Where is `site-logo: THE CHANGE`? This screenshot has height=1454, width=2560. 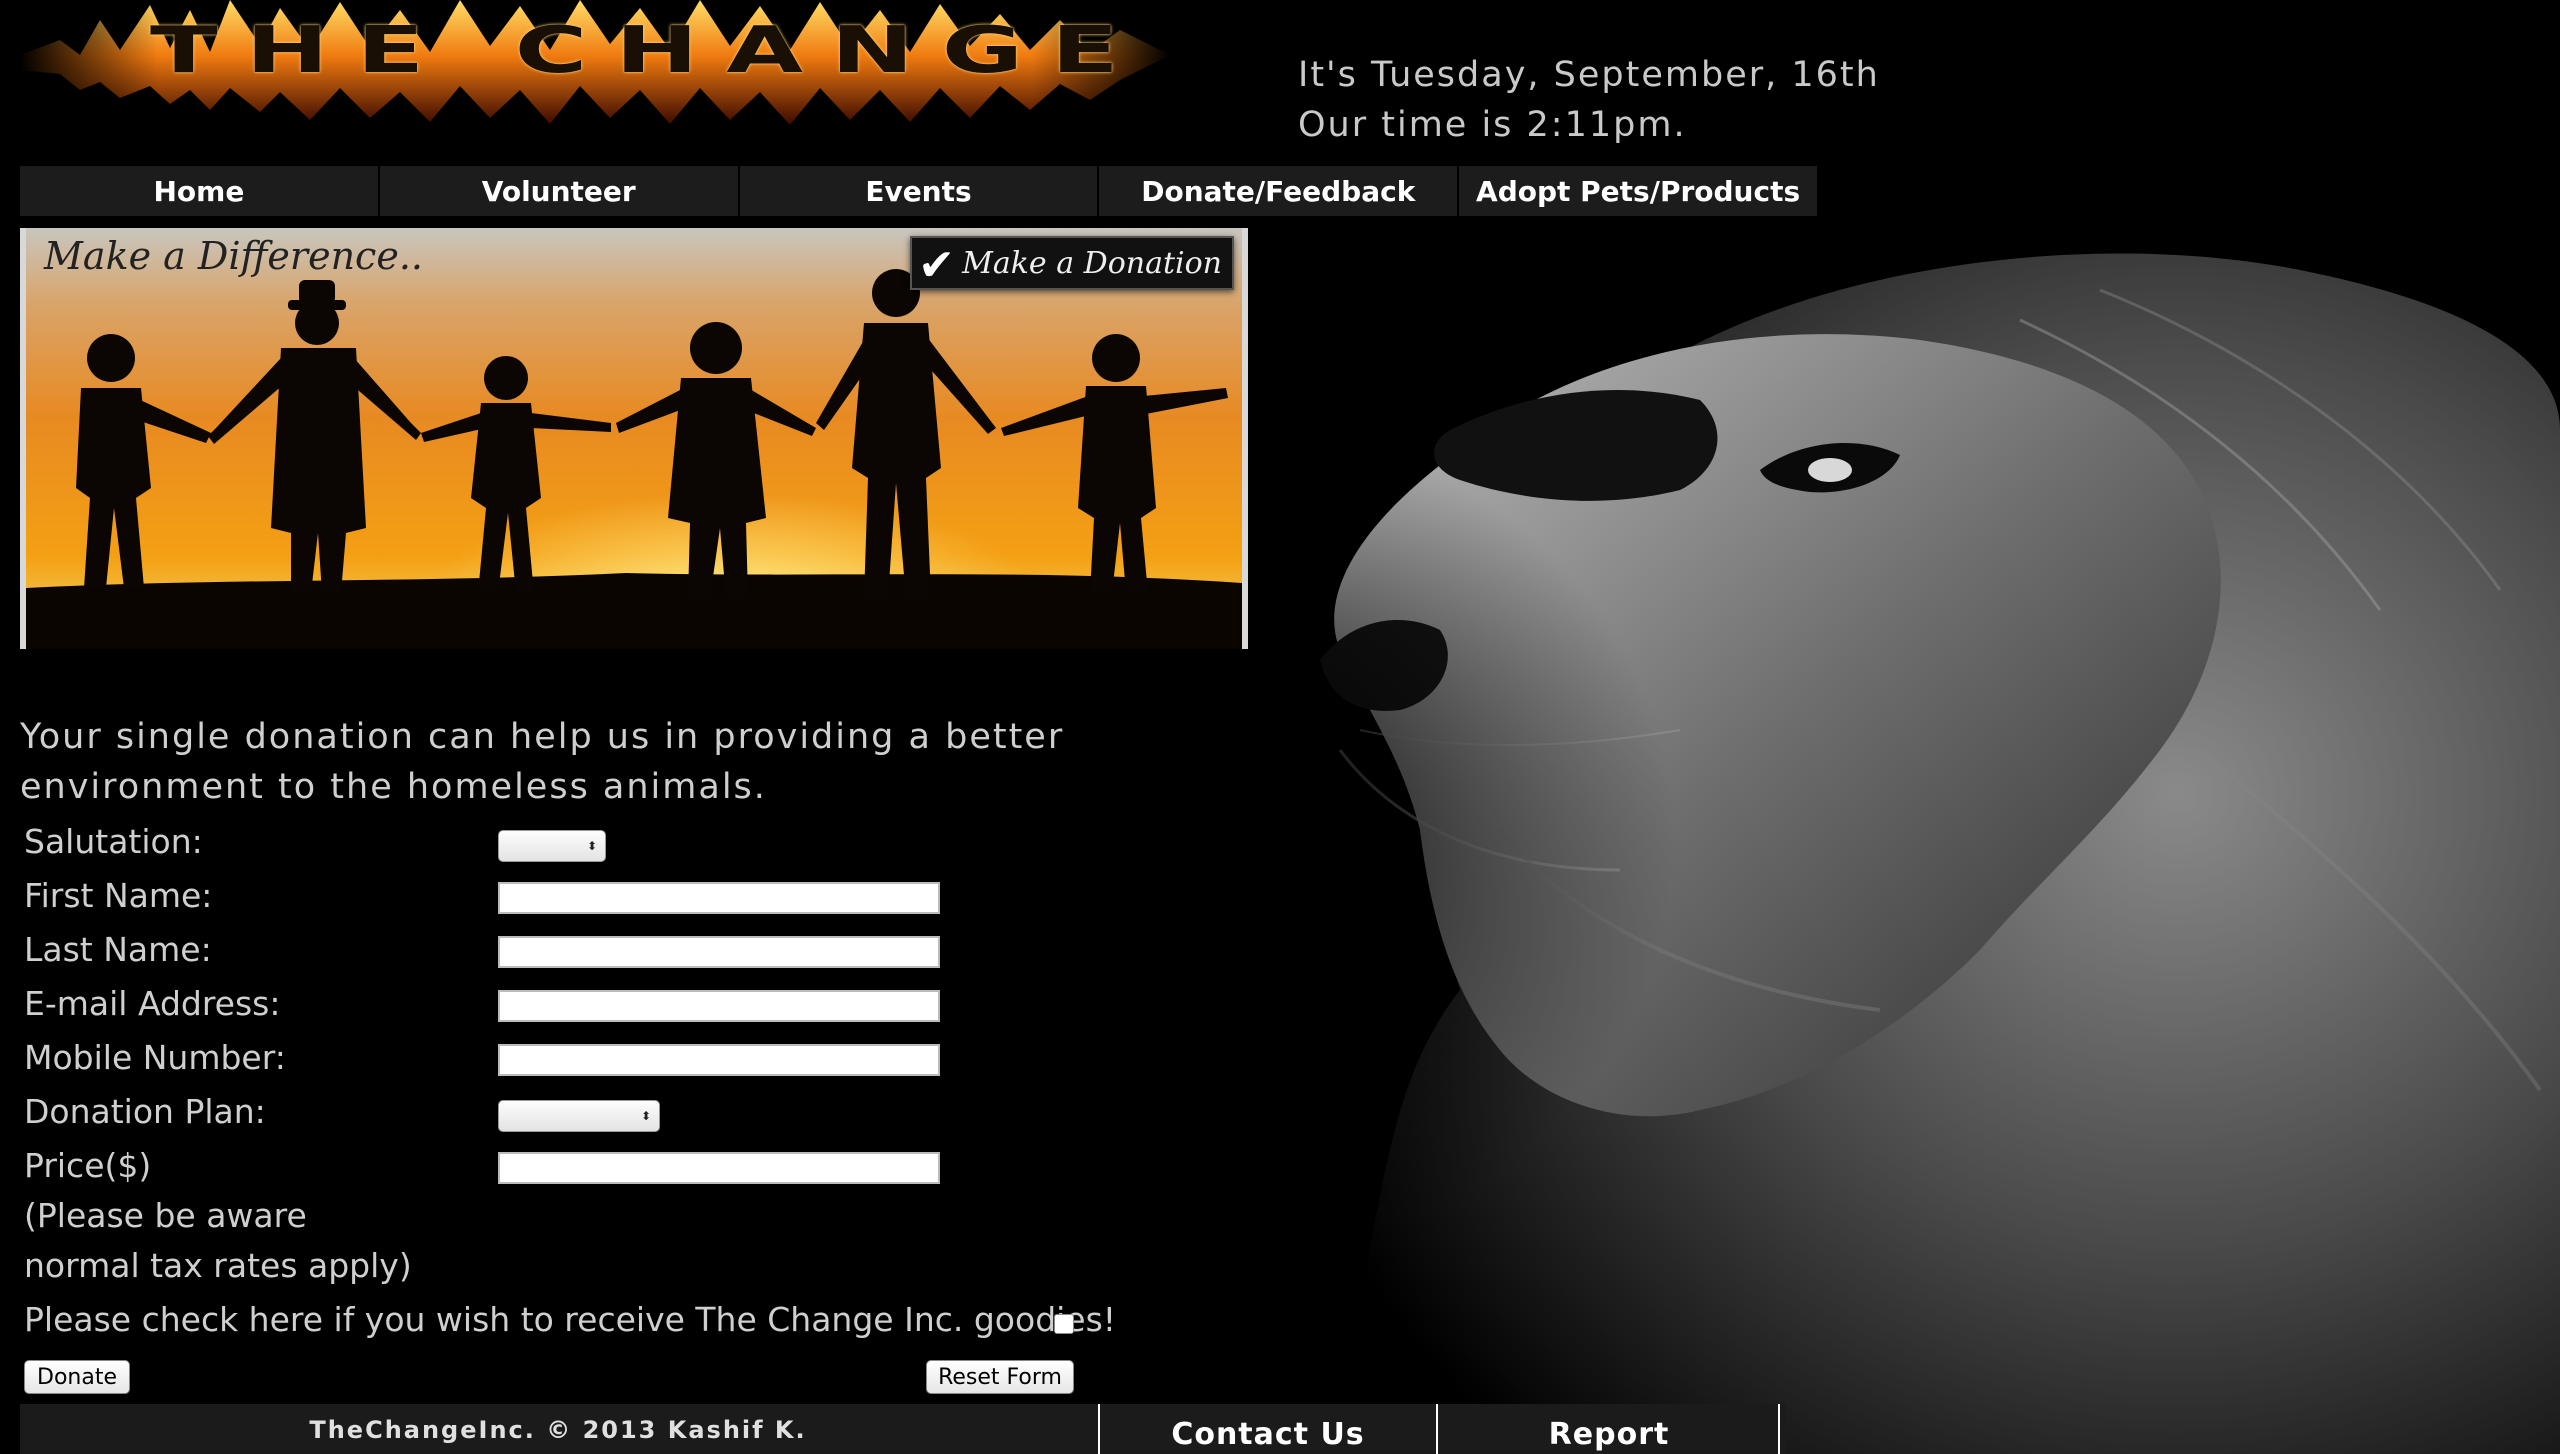 site-logo: THE CHANGE is located at coordinates (595, 62).